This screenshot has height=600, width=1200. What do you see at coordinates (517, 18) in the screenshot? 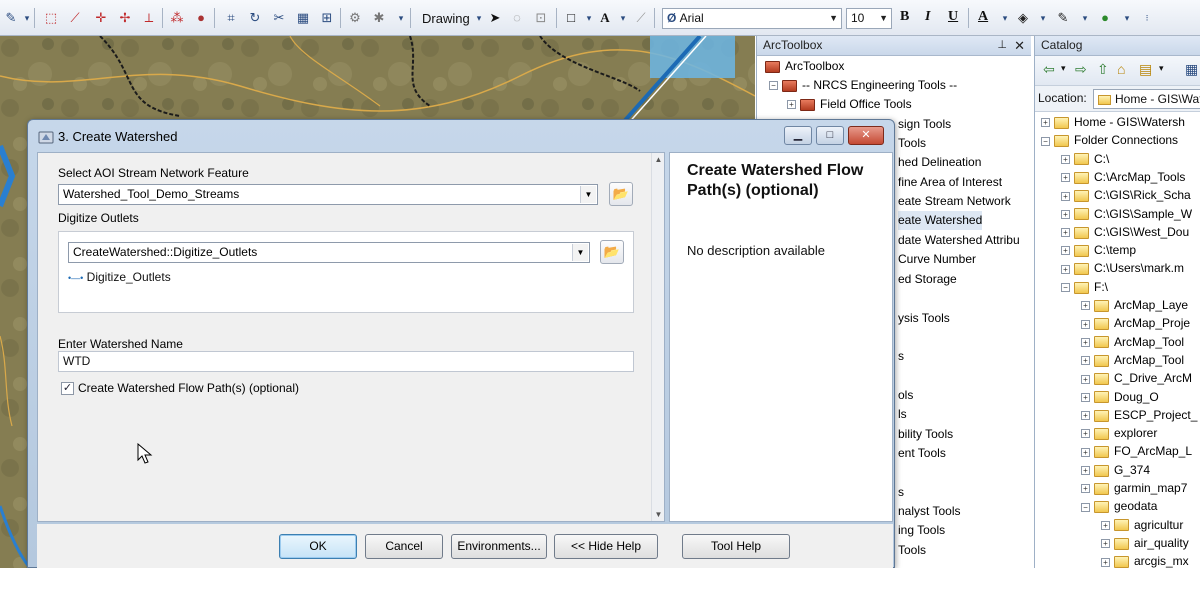
I see `rotate-icon: ◌` at bounding box center [517, 18].